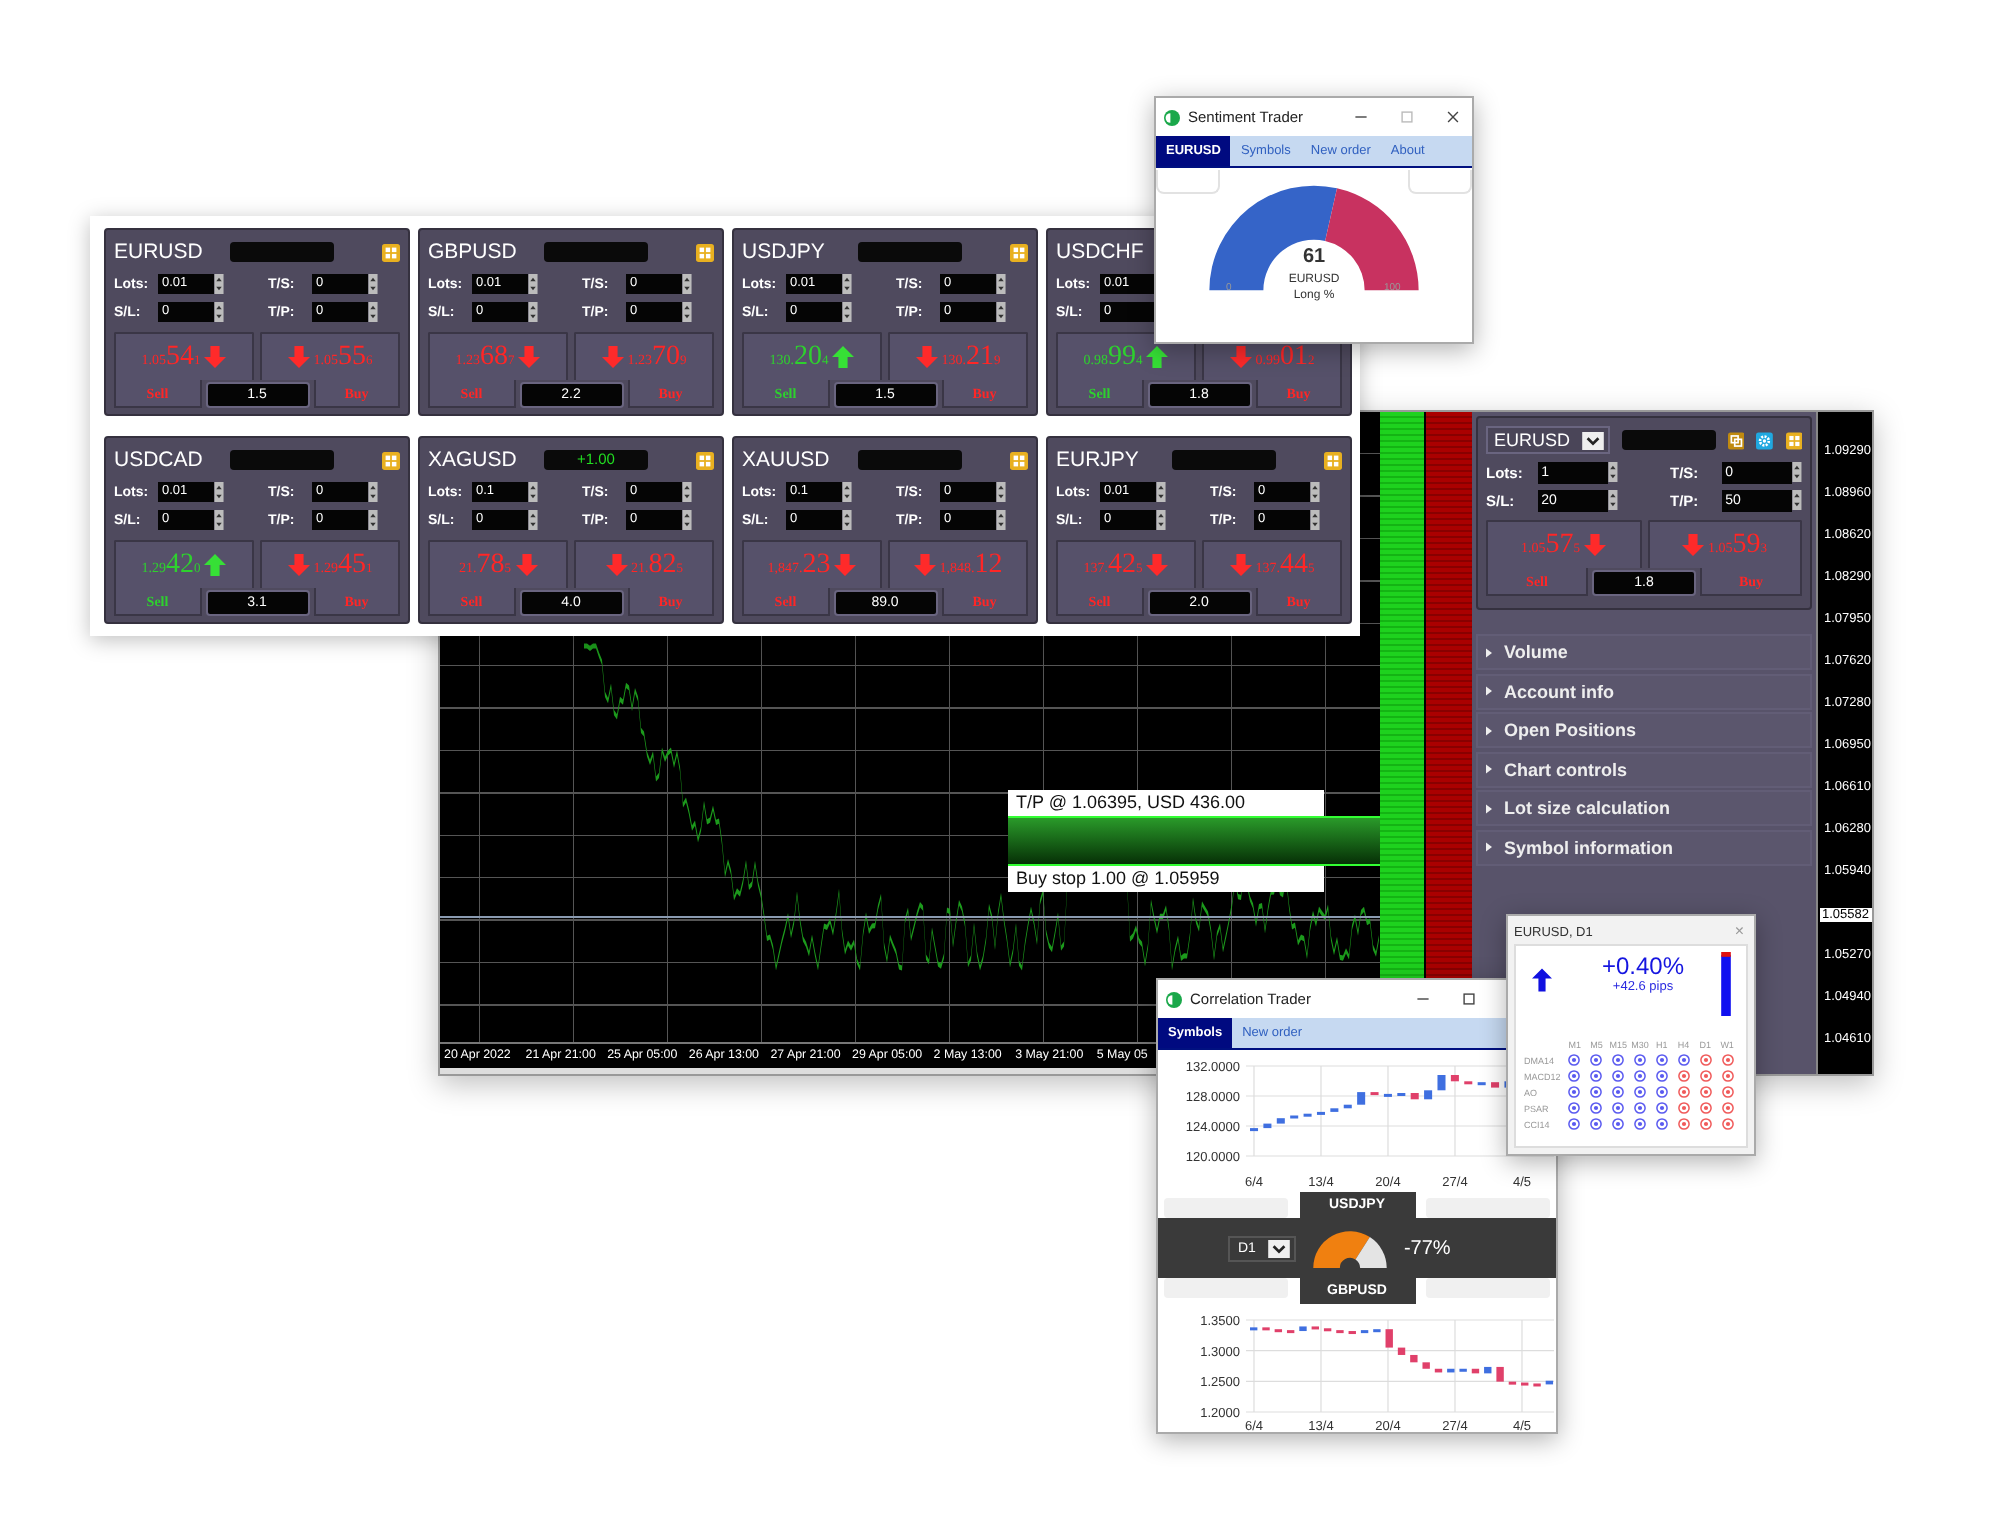 This screenshot has height=1538, width=2000. Describe the element at coordinates (1314, 257) in the screenshot. I see `gauge-value: 61` at that location.